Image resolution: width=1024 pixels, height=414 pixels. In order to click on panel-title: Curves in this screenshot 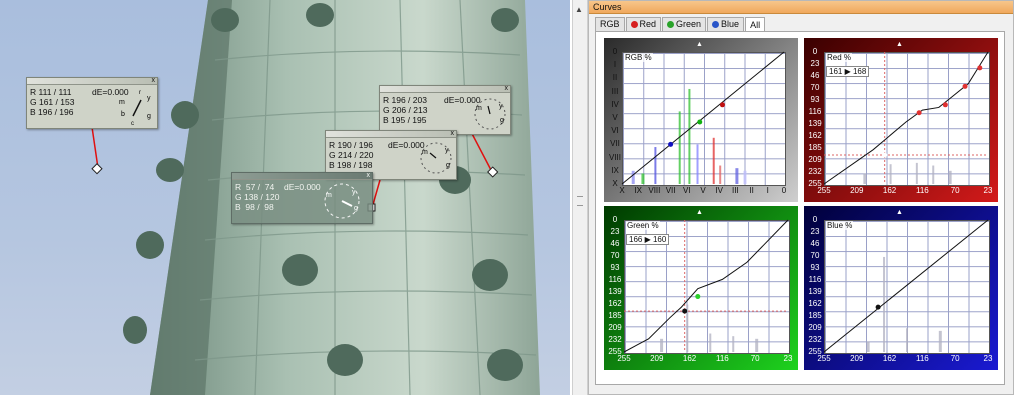, I will do `click(801, 7)`.